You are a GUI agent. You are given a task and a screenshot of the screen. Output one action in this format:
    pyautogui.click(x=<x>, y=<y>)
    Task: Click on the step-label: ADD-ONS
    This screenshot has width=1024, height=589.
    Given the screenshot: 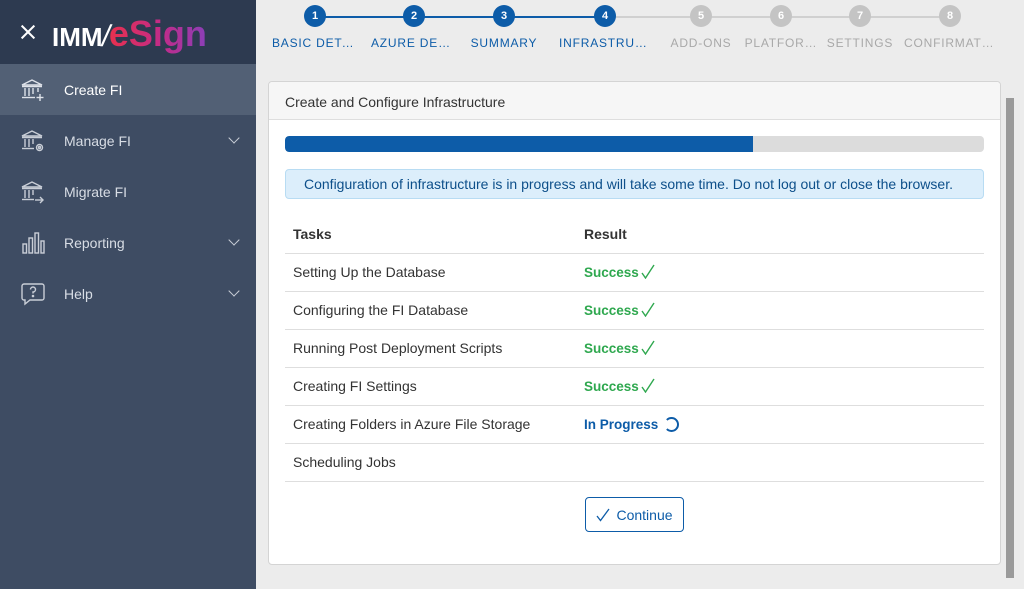 What is the action you would take?
    pyautogui.click(x=701, y=43)
    